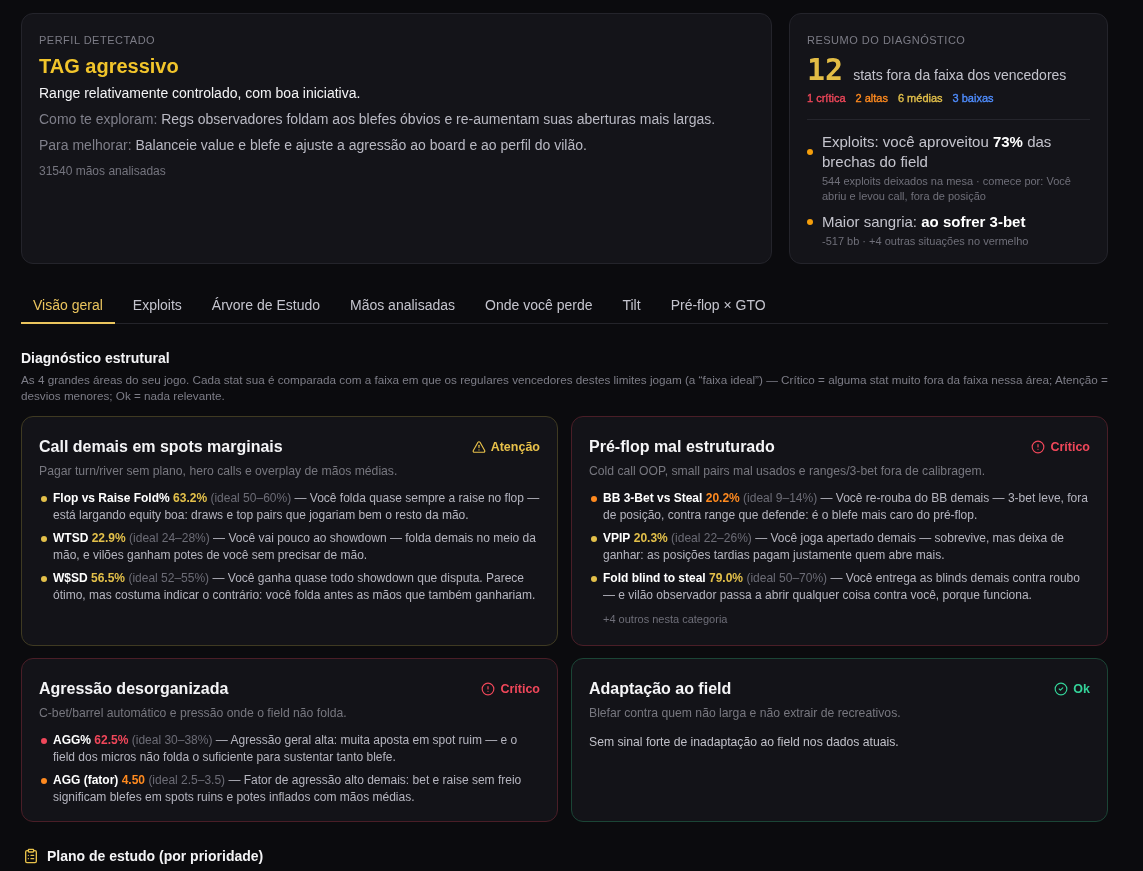 This screenshot has height=871, width=1143. What do you see at coordinates (403, 306) in the screenshot?
I see `tab: Mãos analisadas` at bounding box center [403, 306].